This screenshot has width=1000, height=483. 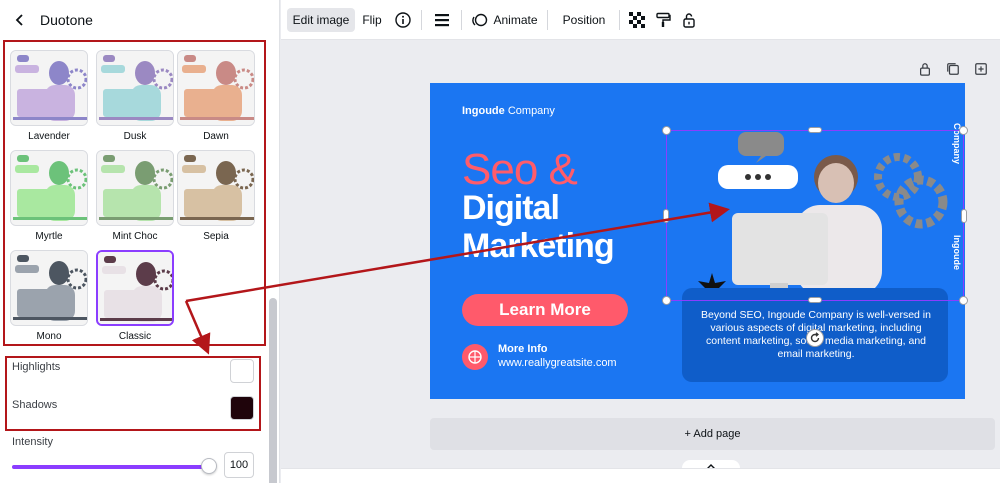 What do you see at coordinates (216, 236) in the screenshot?
I see `preset-label: Sepia` at bounding box center [216, 236].